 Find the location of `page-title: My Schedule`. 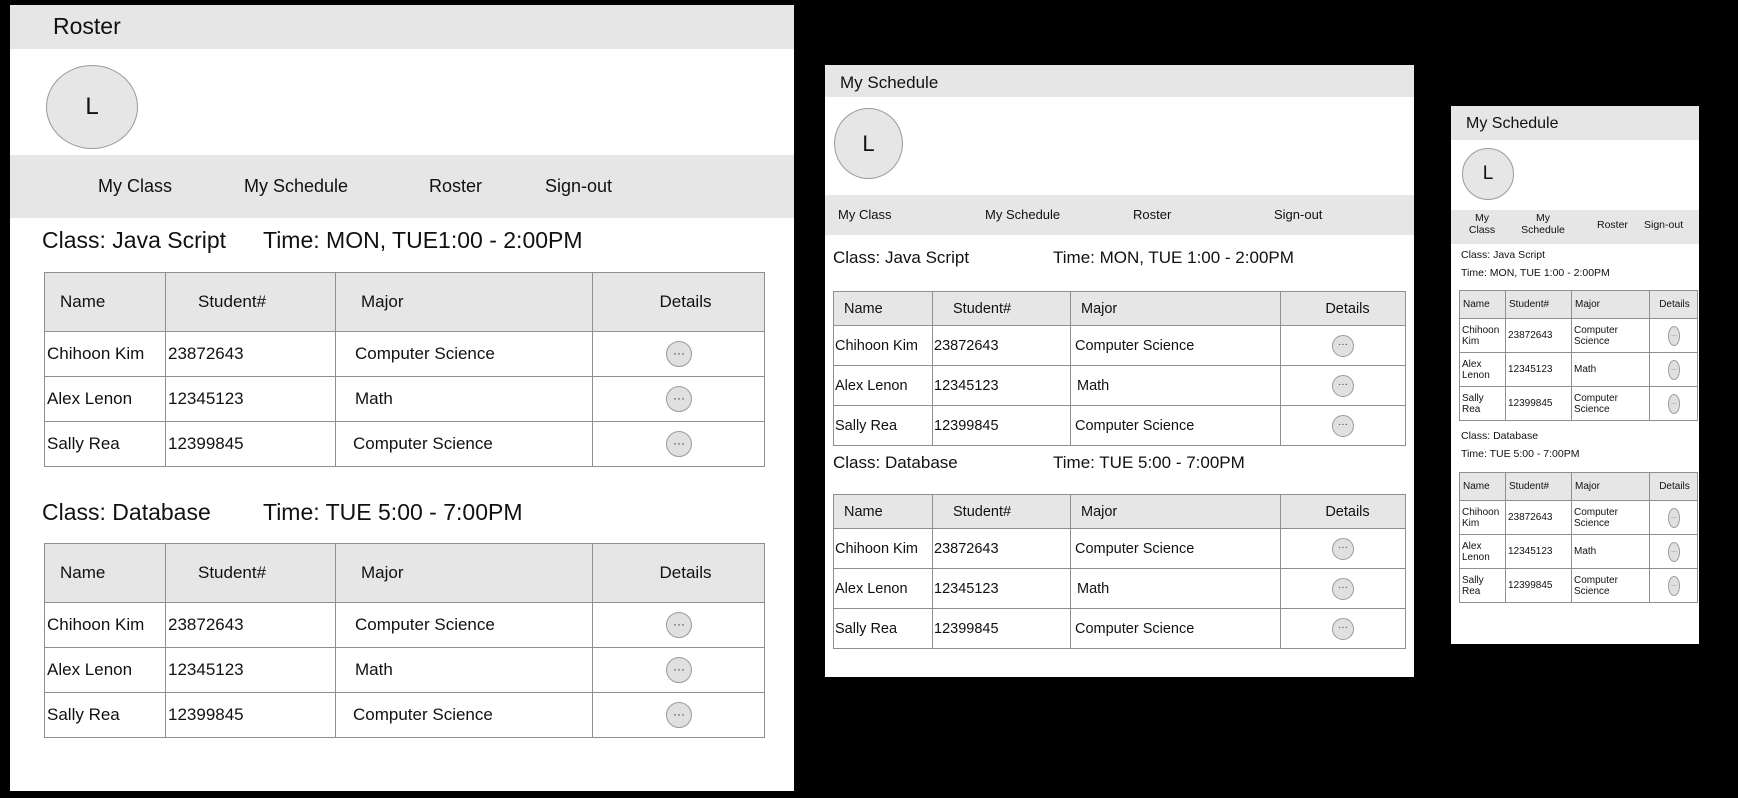

page-title: My Schedule is located at coordinates (889, 82).